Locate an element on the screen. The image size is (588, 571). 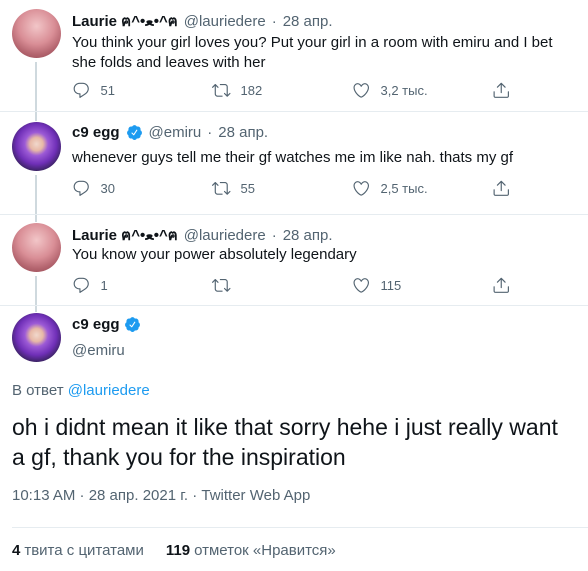
retweet-button is located at coordinates (252, 285).